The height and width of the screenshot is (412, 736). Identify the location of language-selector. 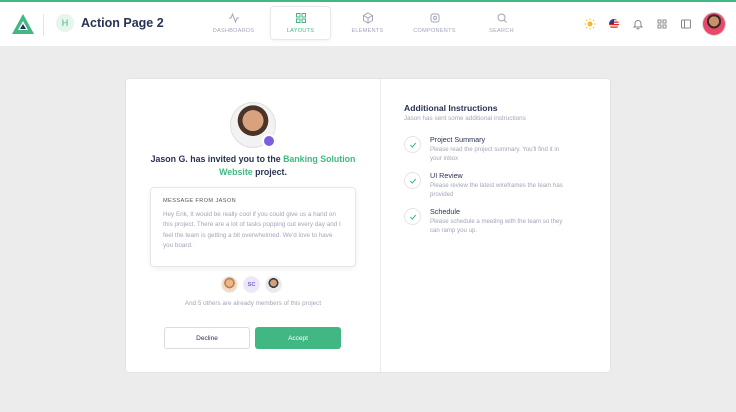
(614, 24).